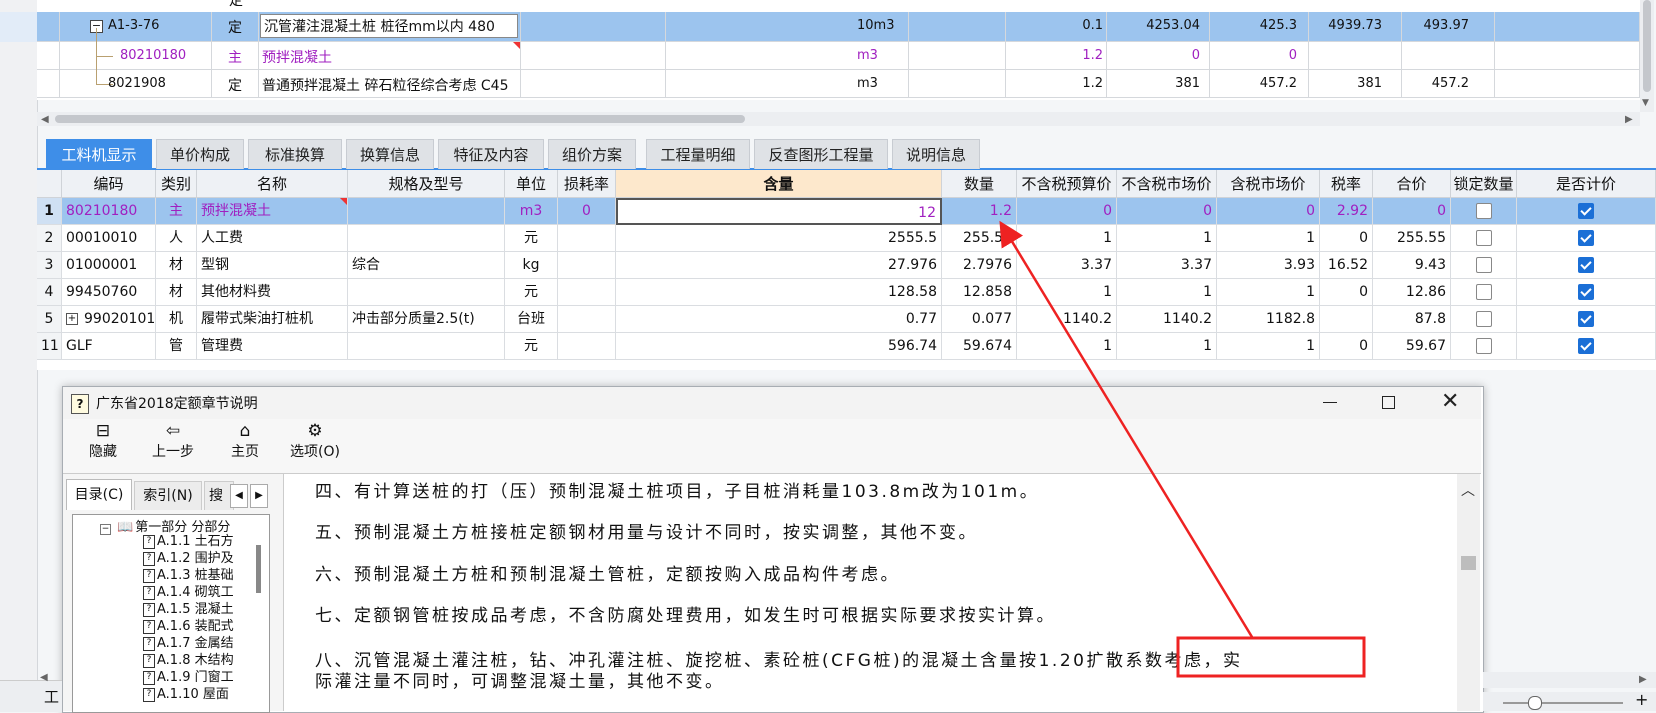 This screenshot has height=713, width=1656. I want to click on annotation-highlight-box, so click(1271, 657).